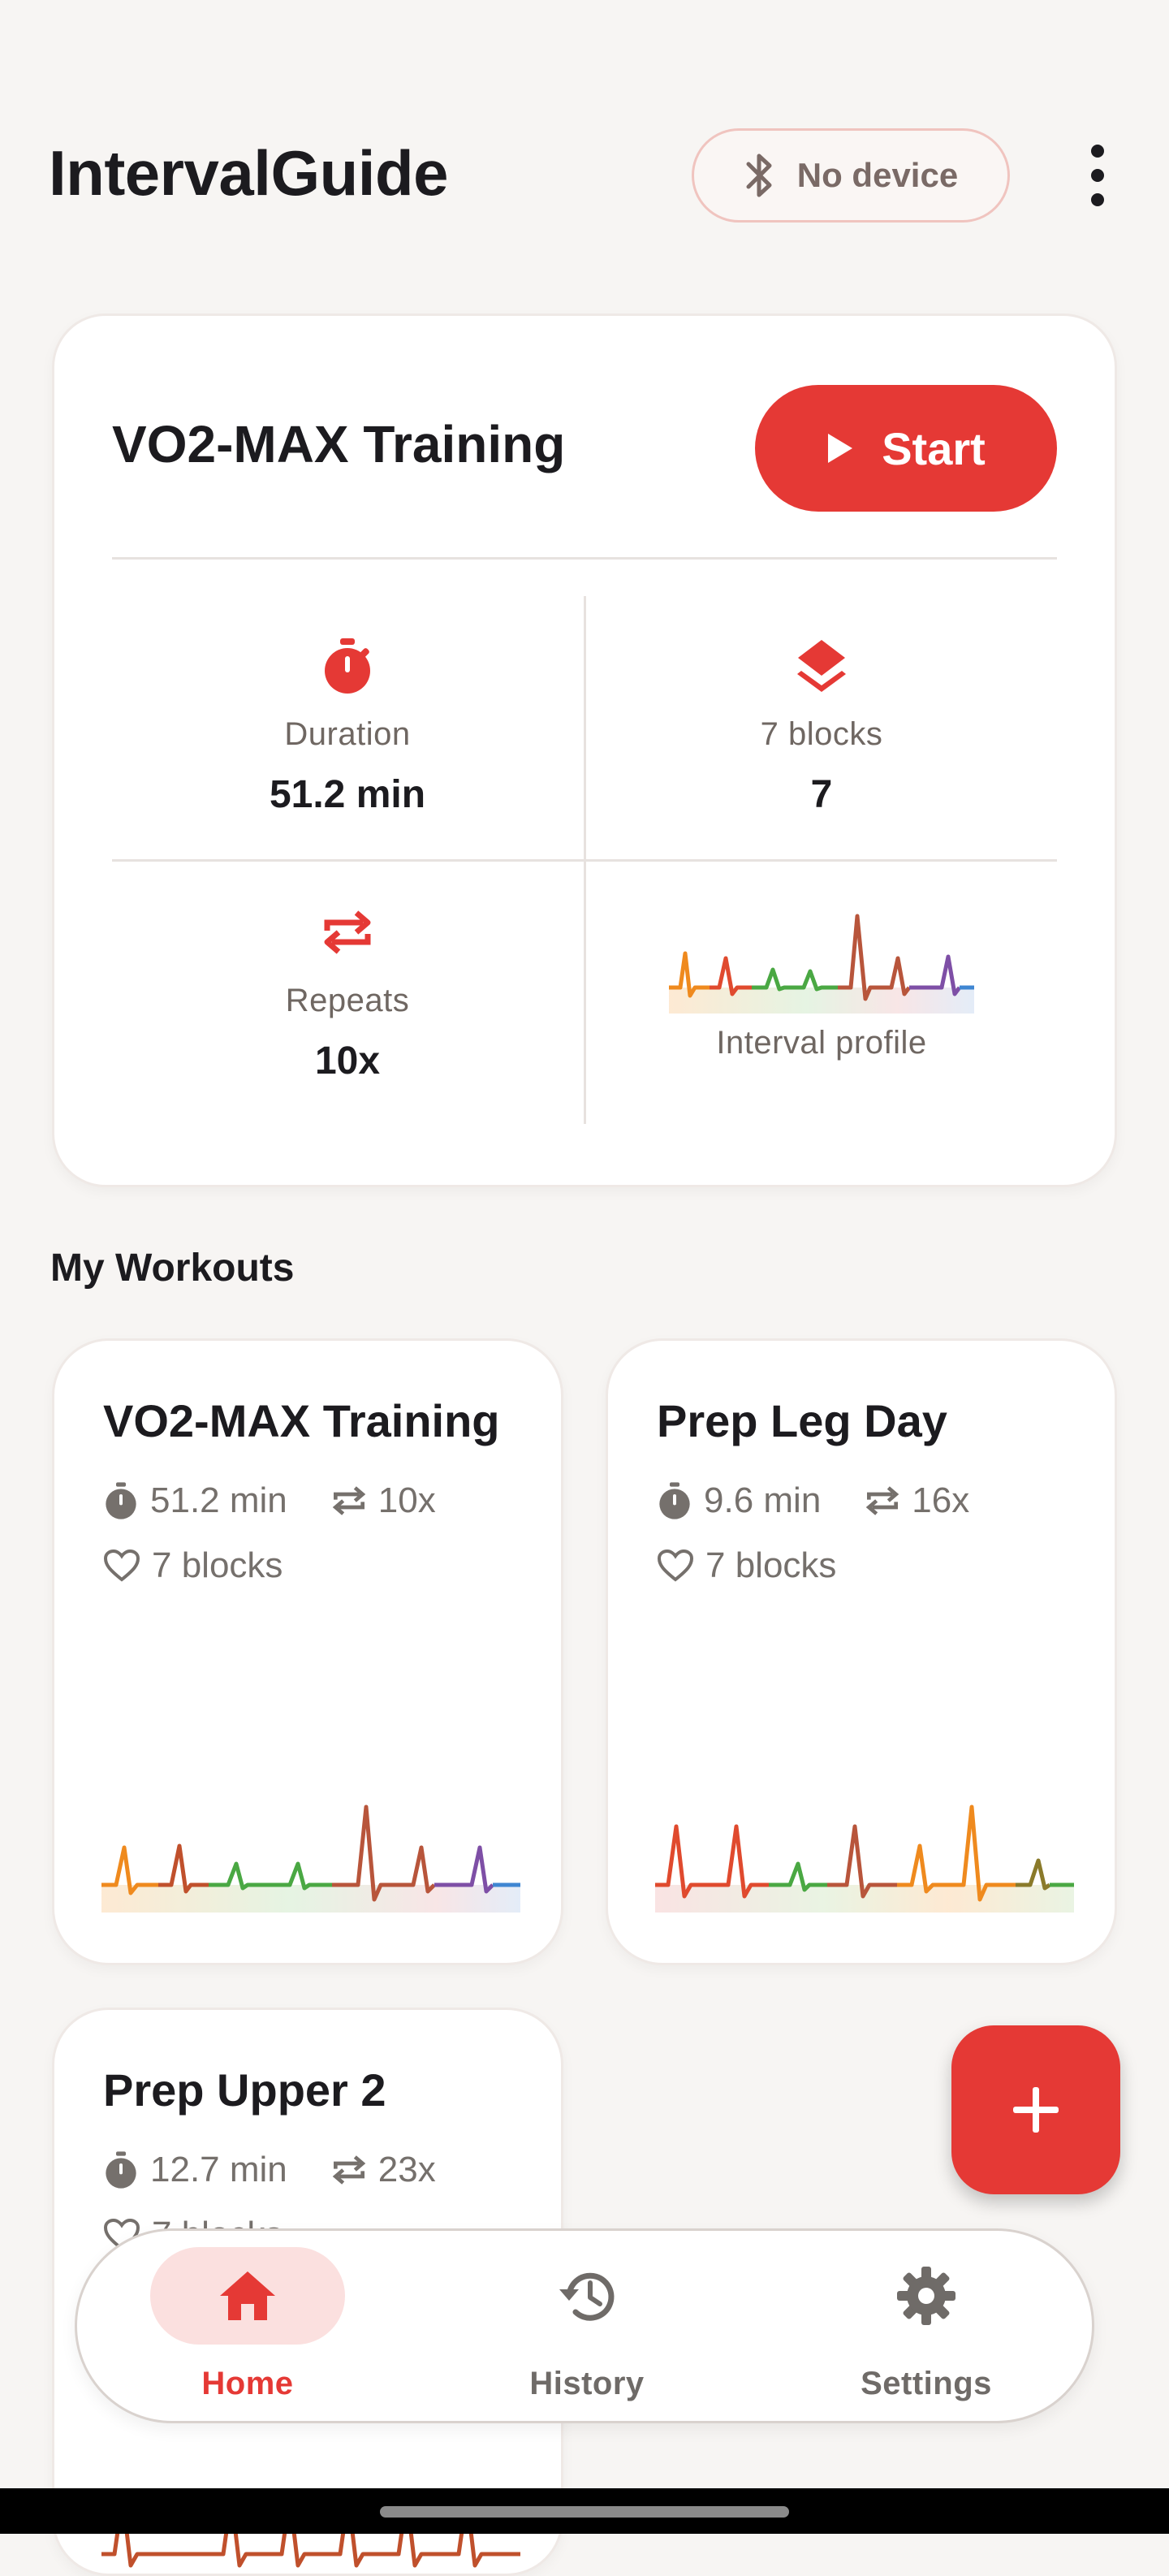 This screenshot has height=2576, width=1169. Describe the element at coordinates (821, 666) in the screenshot. I see `layers-icon` at that location.